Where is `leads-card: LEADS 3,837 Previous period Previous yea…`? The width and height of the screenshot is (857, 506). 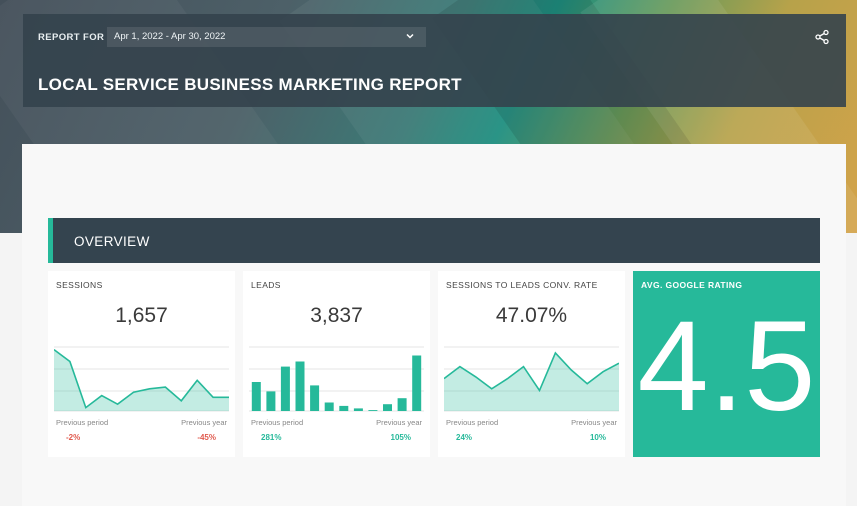
leads-card: LEADS 3,837 Previous period Previous yea… is located at coordinates (336, 364).